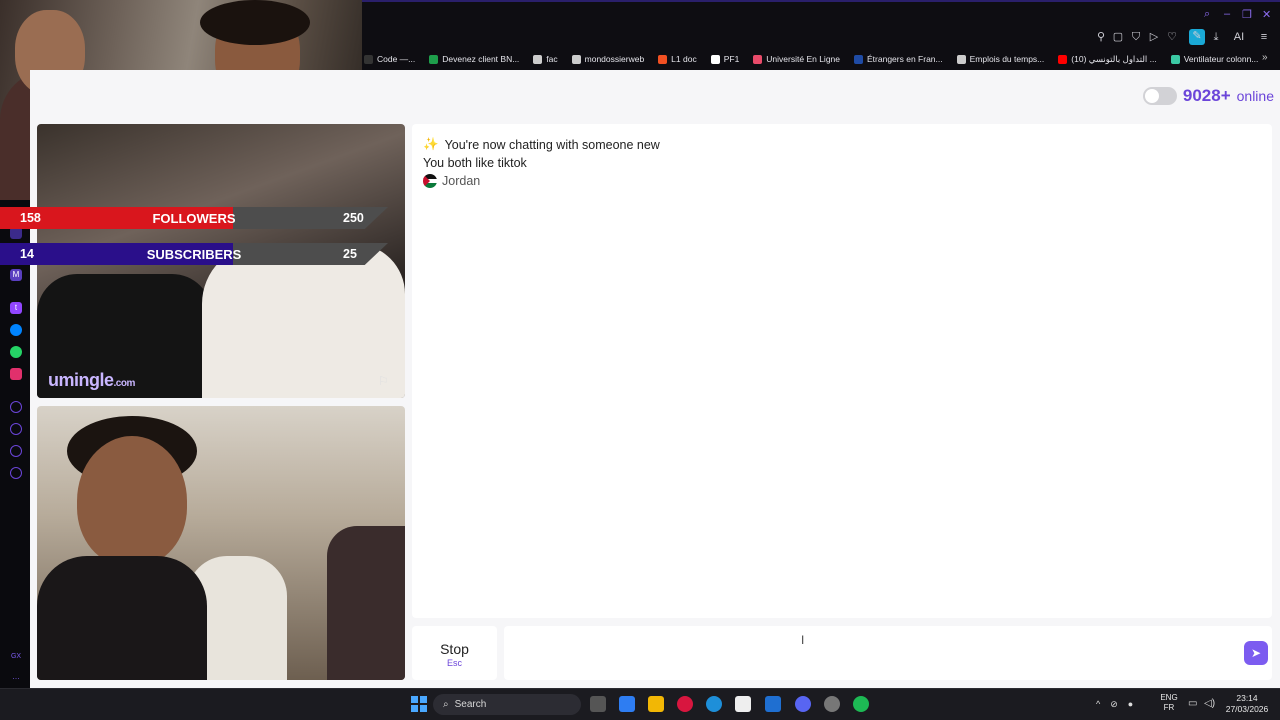 This screenshot has width=1280, height=720. Describe the element at coordinates (598, 704) in the screenshot. I see `task-view-icon` at that location.